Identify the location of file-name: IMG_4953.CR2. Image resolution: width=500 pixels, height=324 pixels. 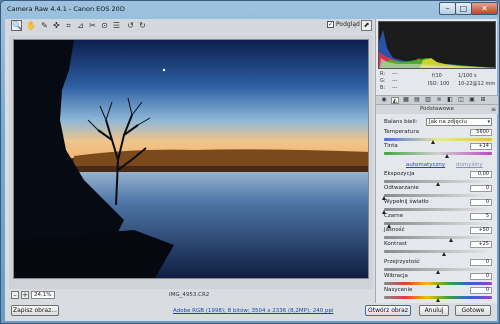
(189, 295).